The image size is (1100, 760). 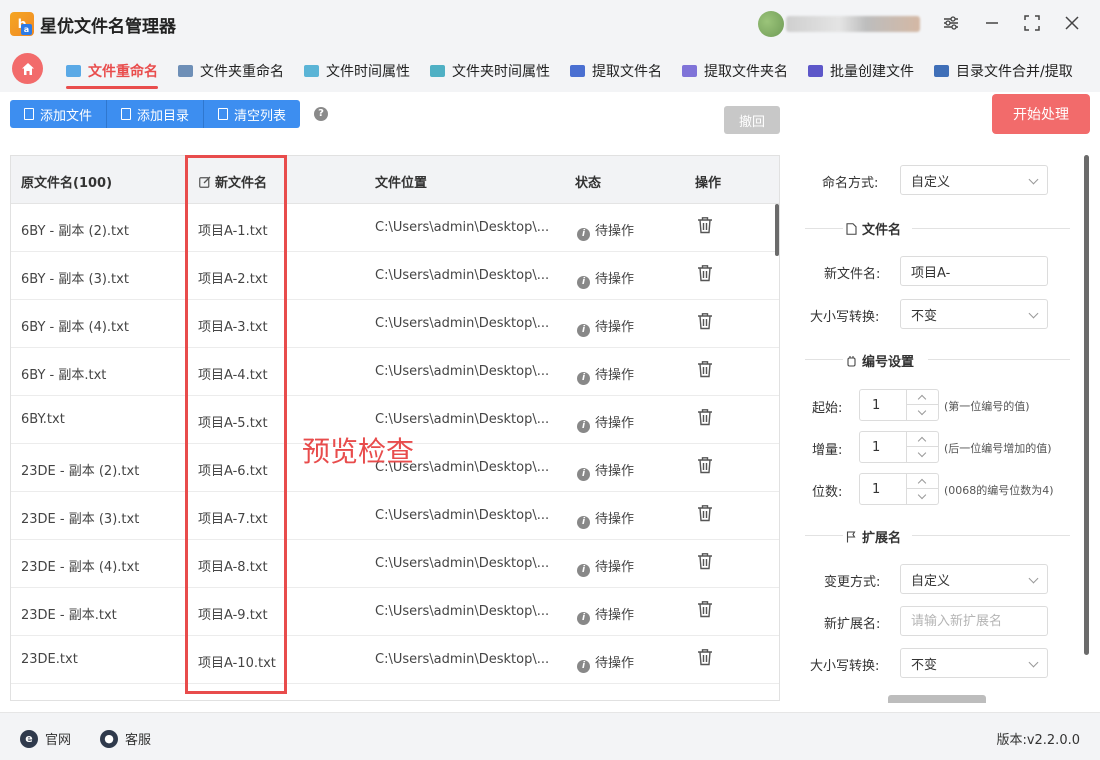 What do you see at coordinates (223, 114) in the screenshot?
I see `trash-icon` at bounding box center [223, 114].